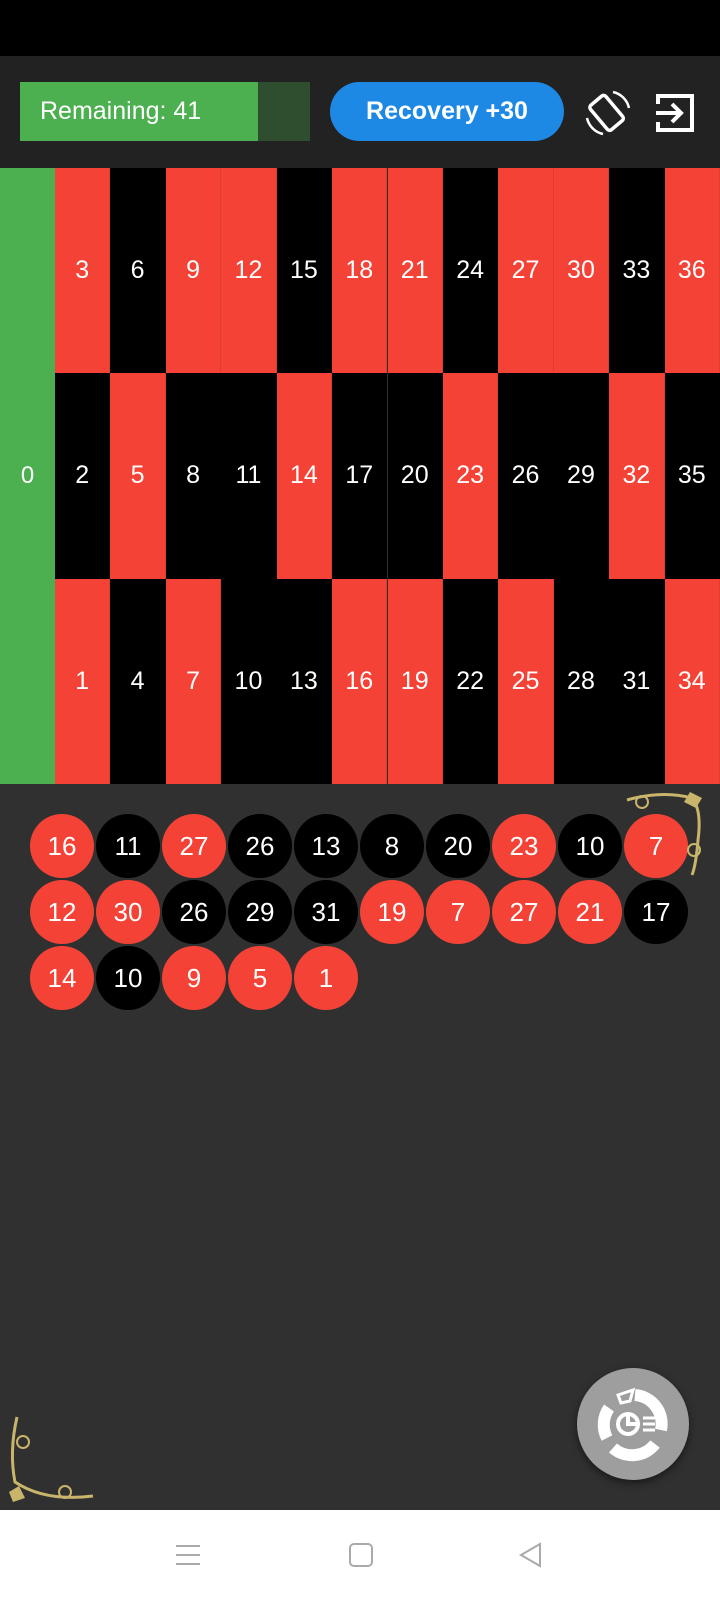 The image size is (720, 1600). What do you see at coordinates (360, 271) in the screenshot?
I see `cell-18: 18` at bounding box center [360, 271].